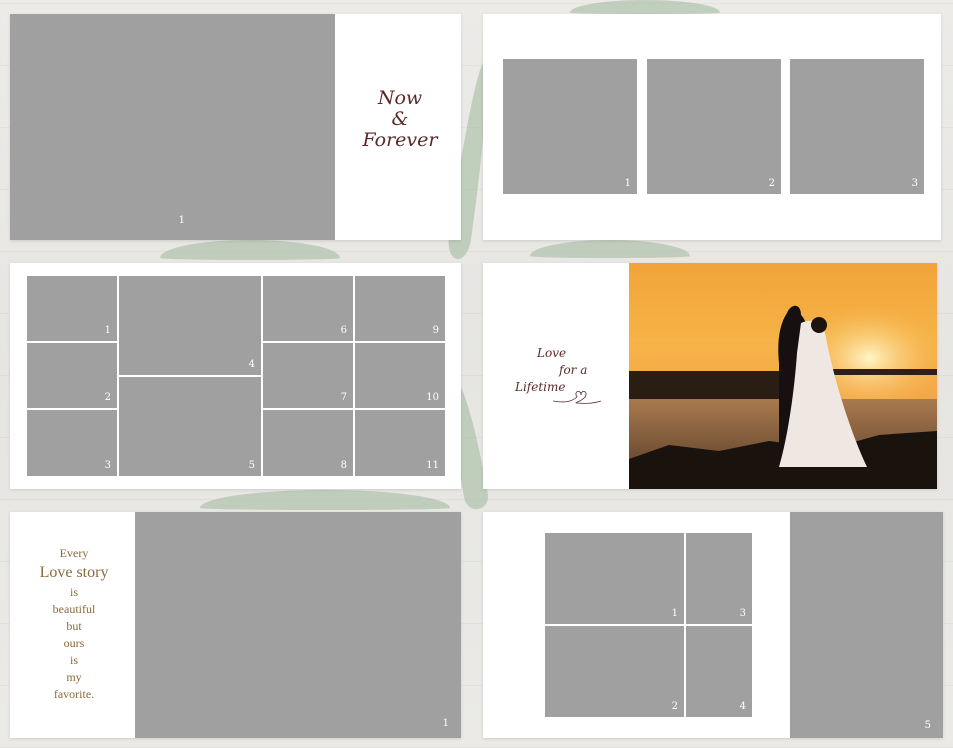 This screenshot has height=748, width=953. Describe the element at coordinates (573, 370) in the screenshot. I see `title-line-for-a: for a` at that location.